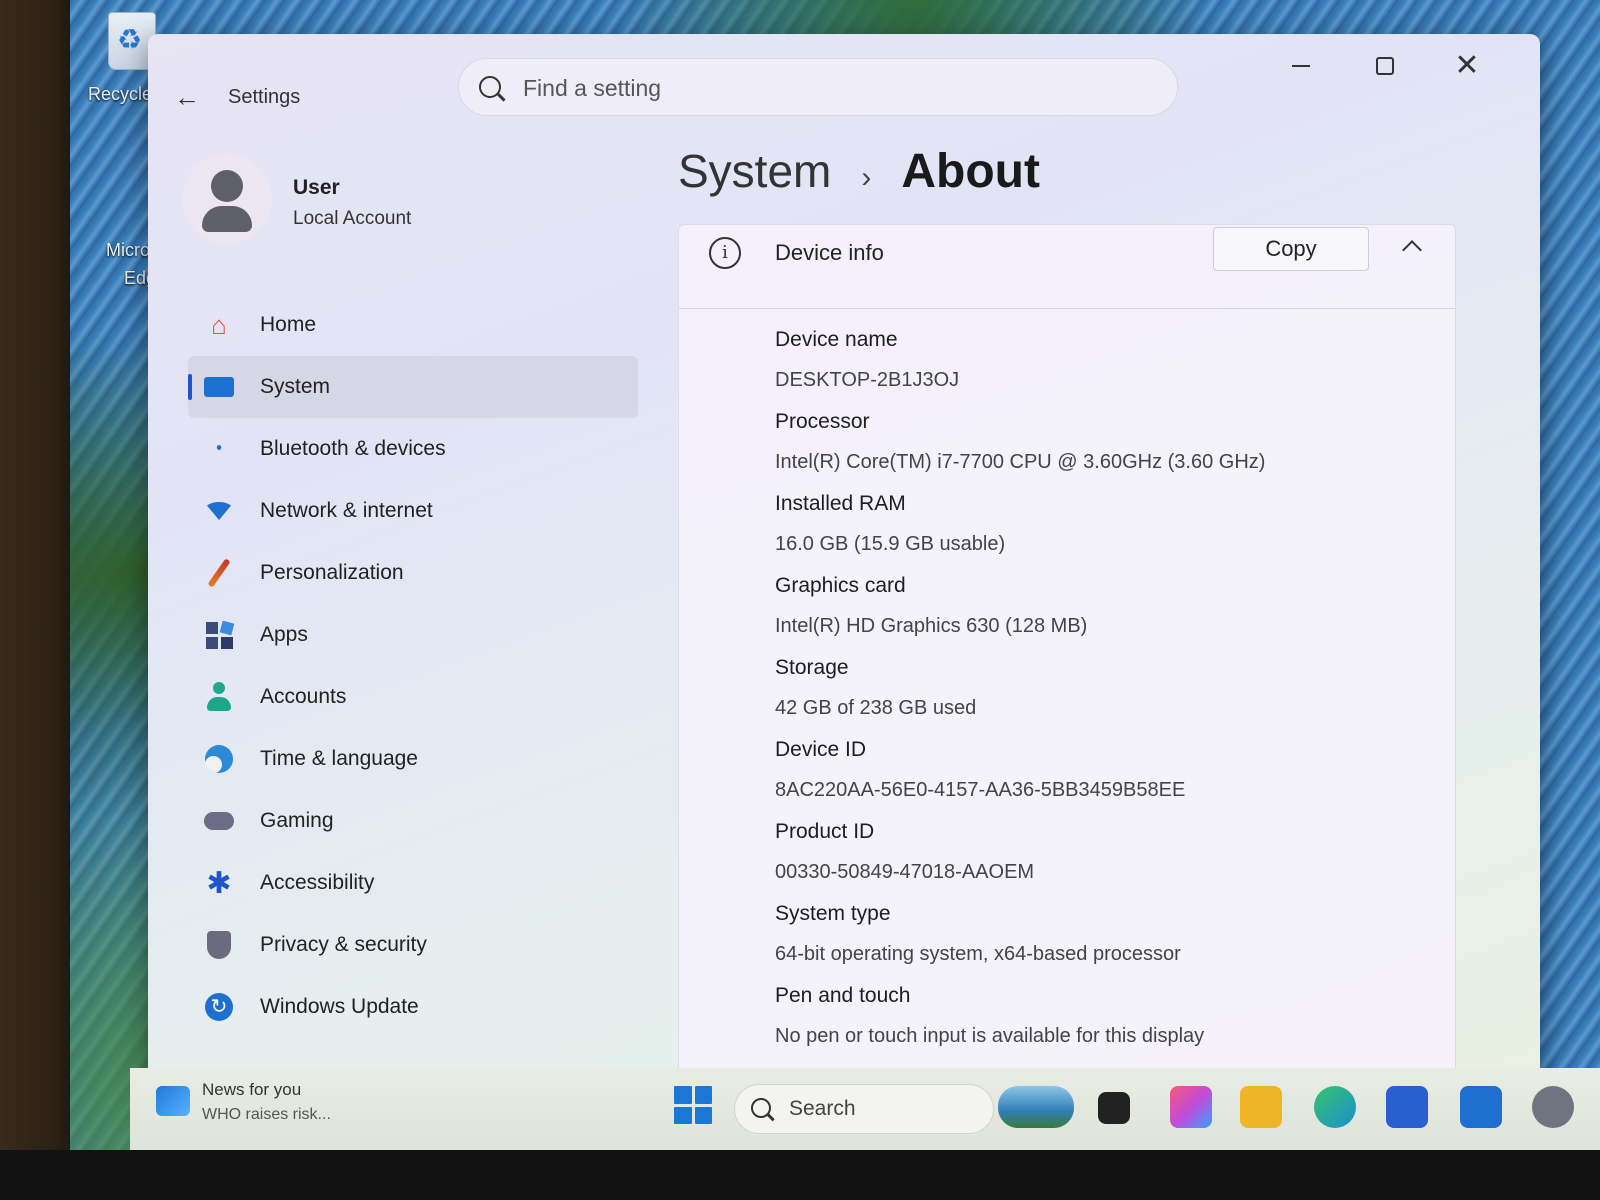  I want to click on edge-browser-icon, so click(1335, 1107).